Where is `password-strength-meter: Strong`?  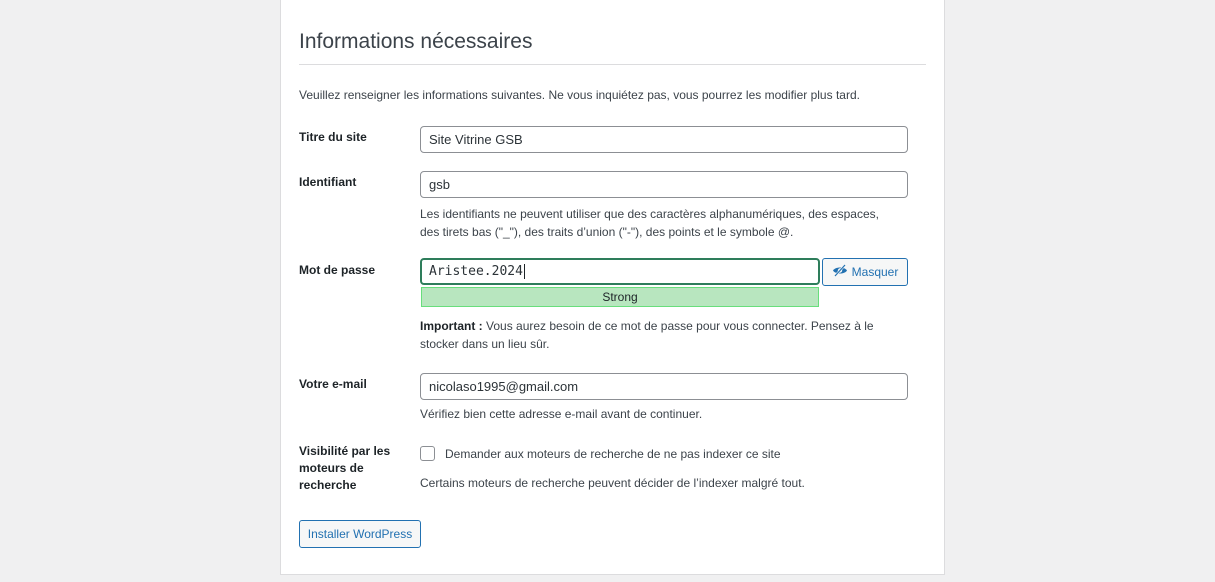
password-strength-meter: Strong is located at coordinates (620, 297).